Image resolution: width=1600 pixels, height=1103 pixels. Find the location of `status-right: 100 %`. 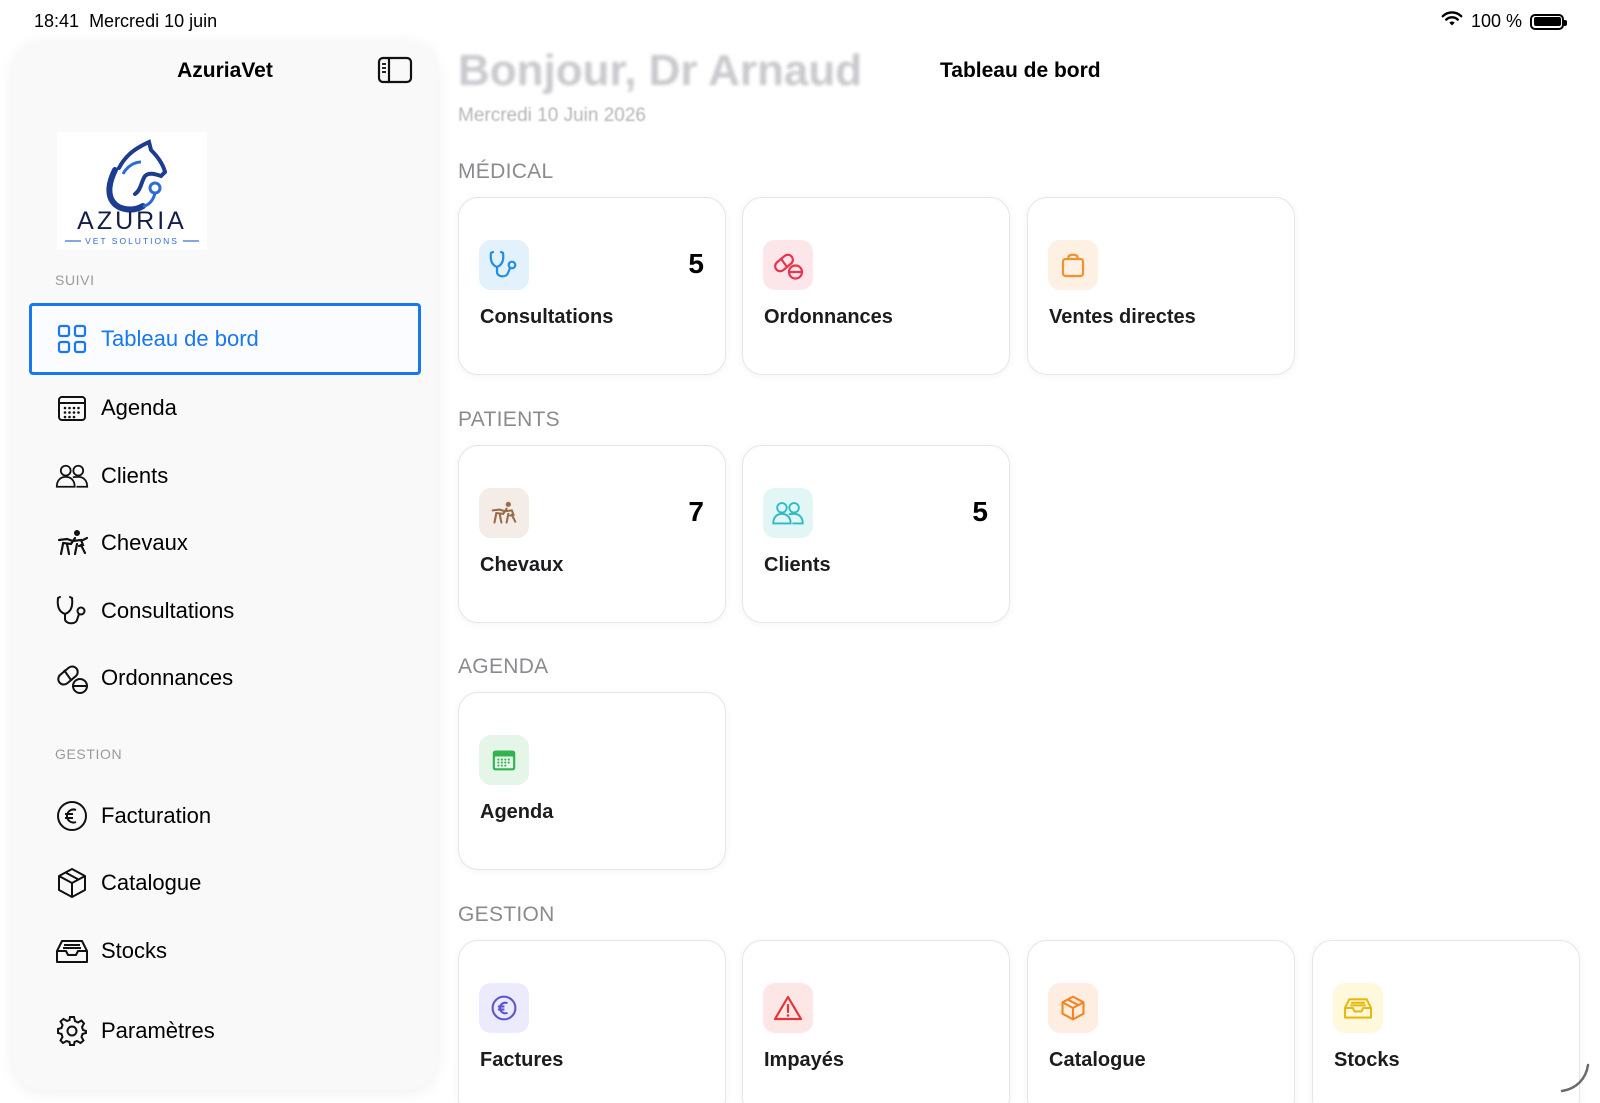

status-right: 100 % is located at coordinates (1504, 21).